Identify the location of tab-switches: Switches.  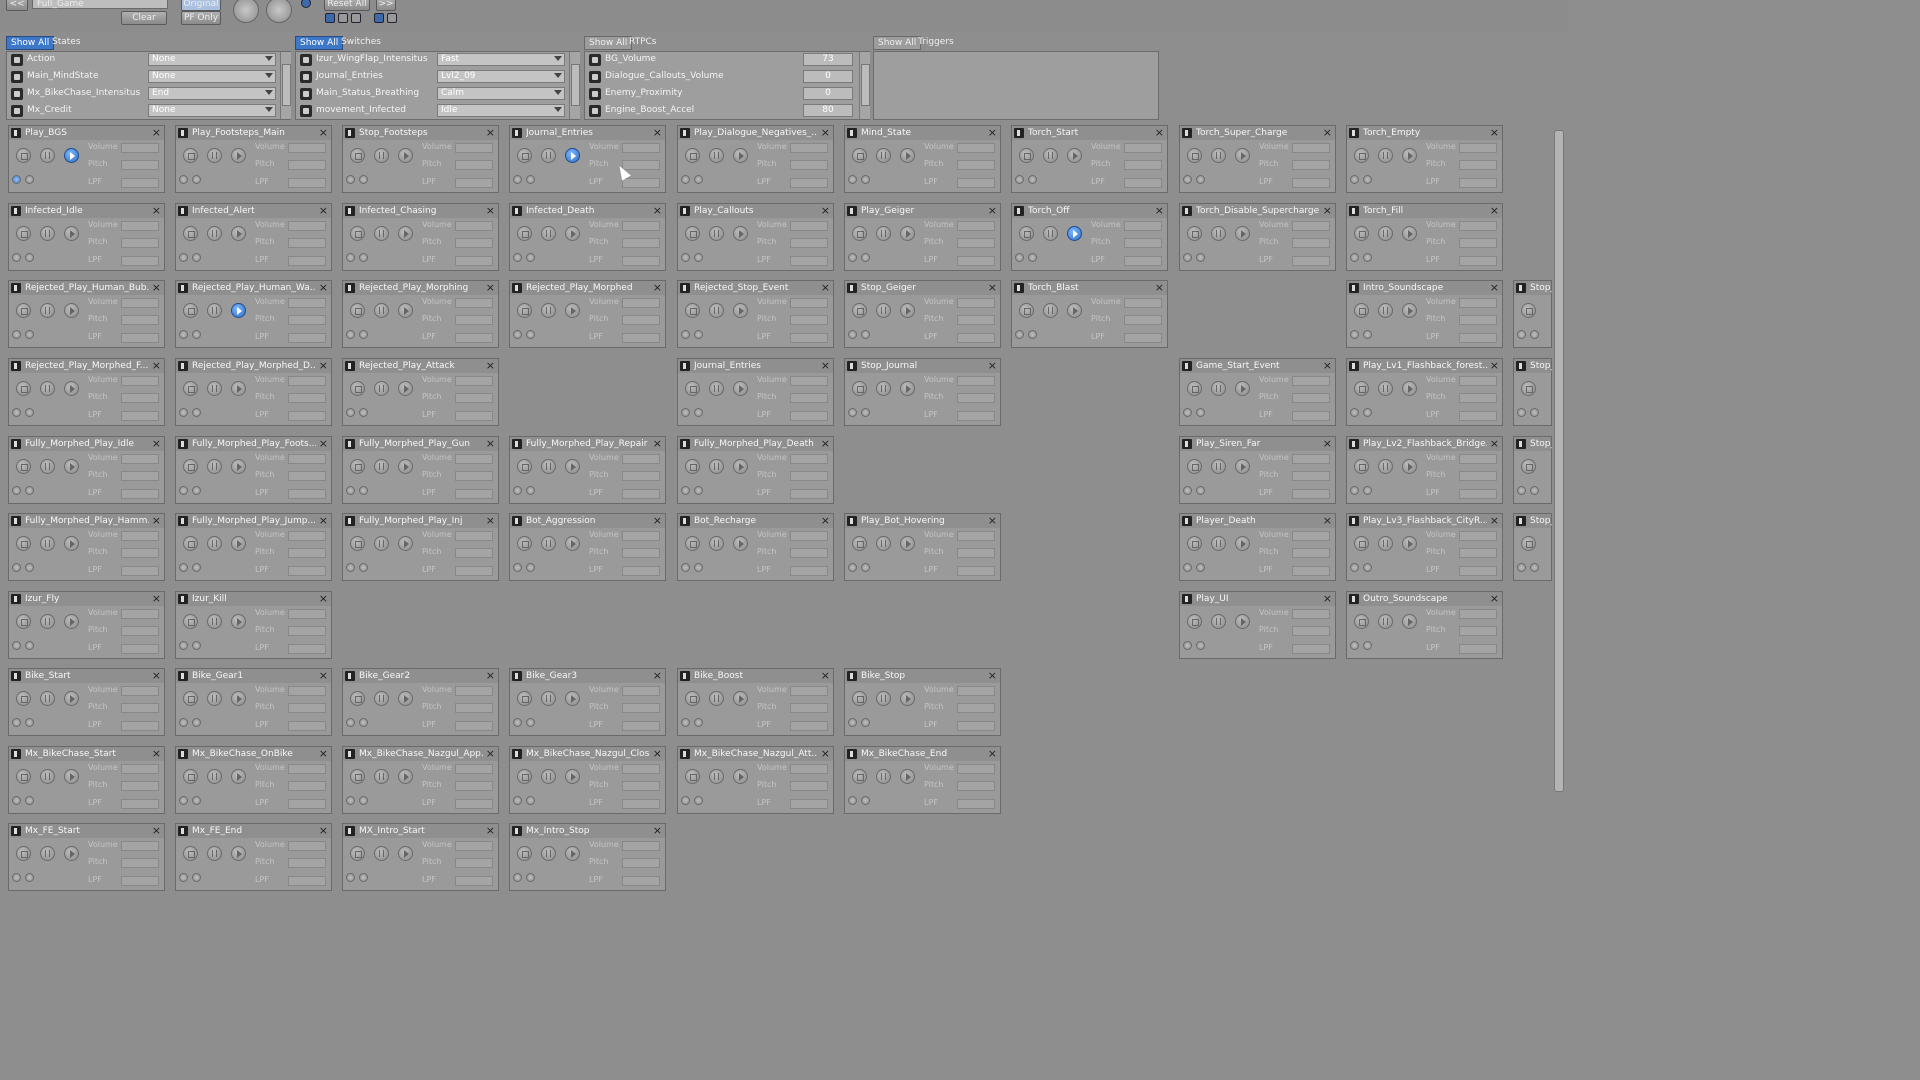
(361, 42).